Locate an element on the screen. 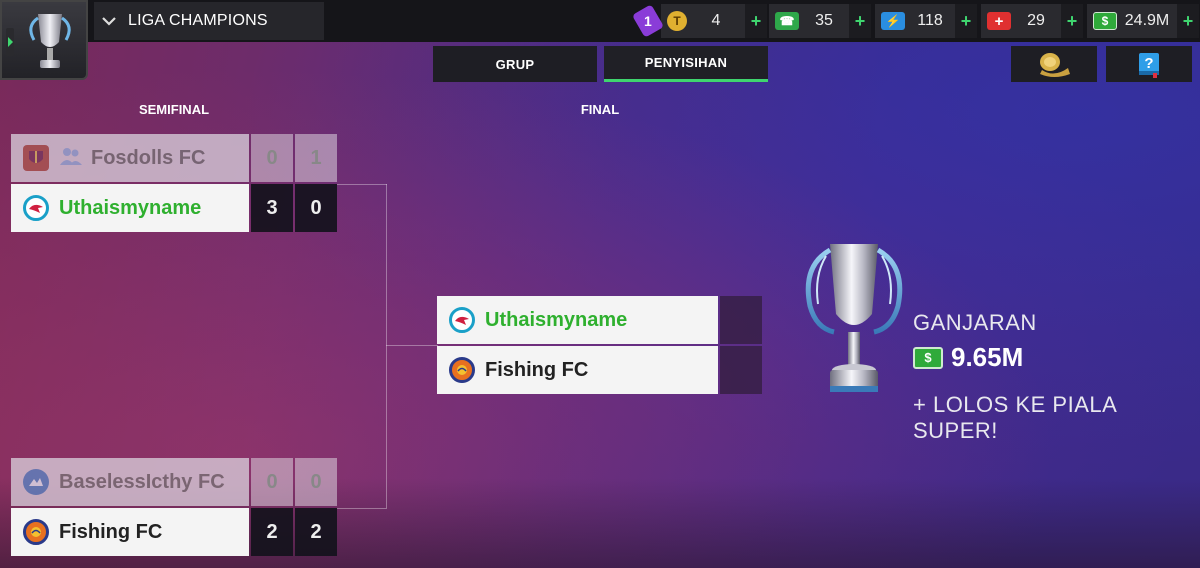  rewards-info-button is located at coordinates (1054, 64).